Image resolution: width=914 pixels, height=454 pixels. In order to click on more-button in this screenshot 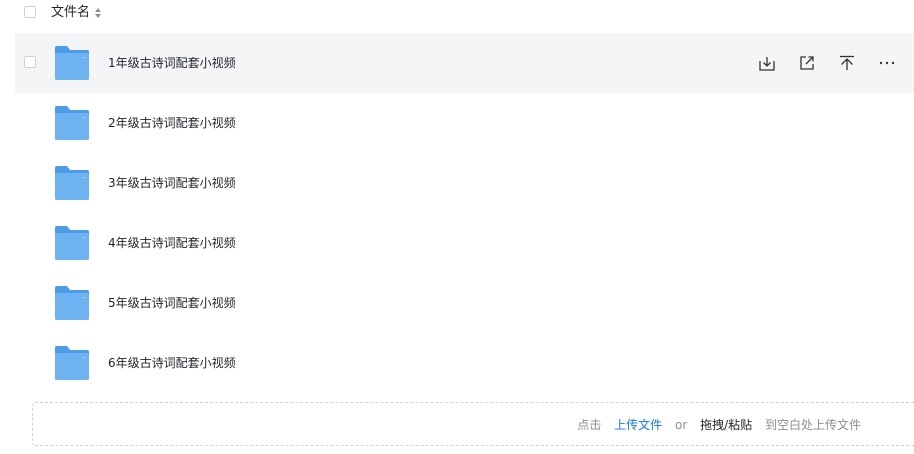, I will do `click(887, 63)`.